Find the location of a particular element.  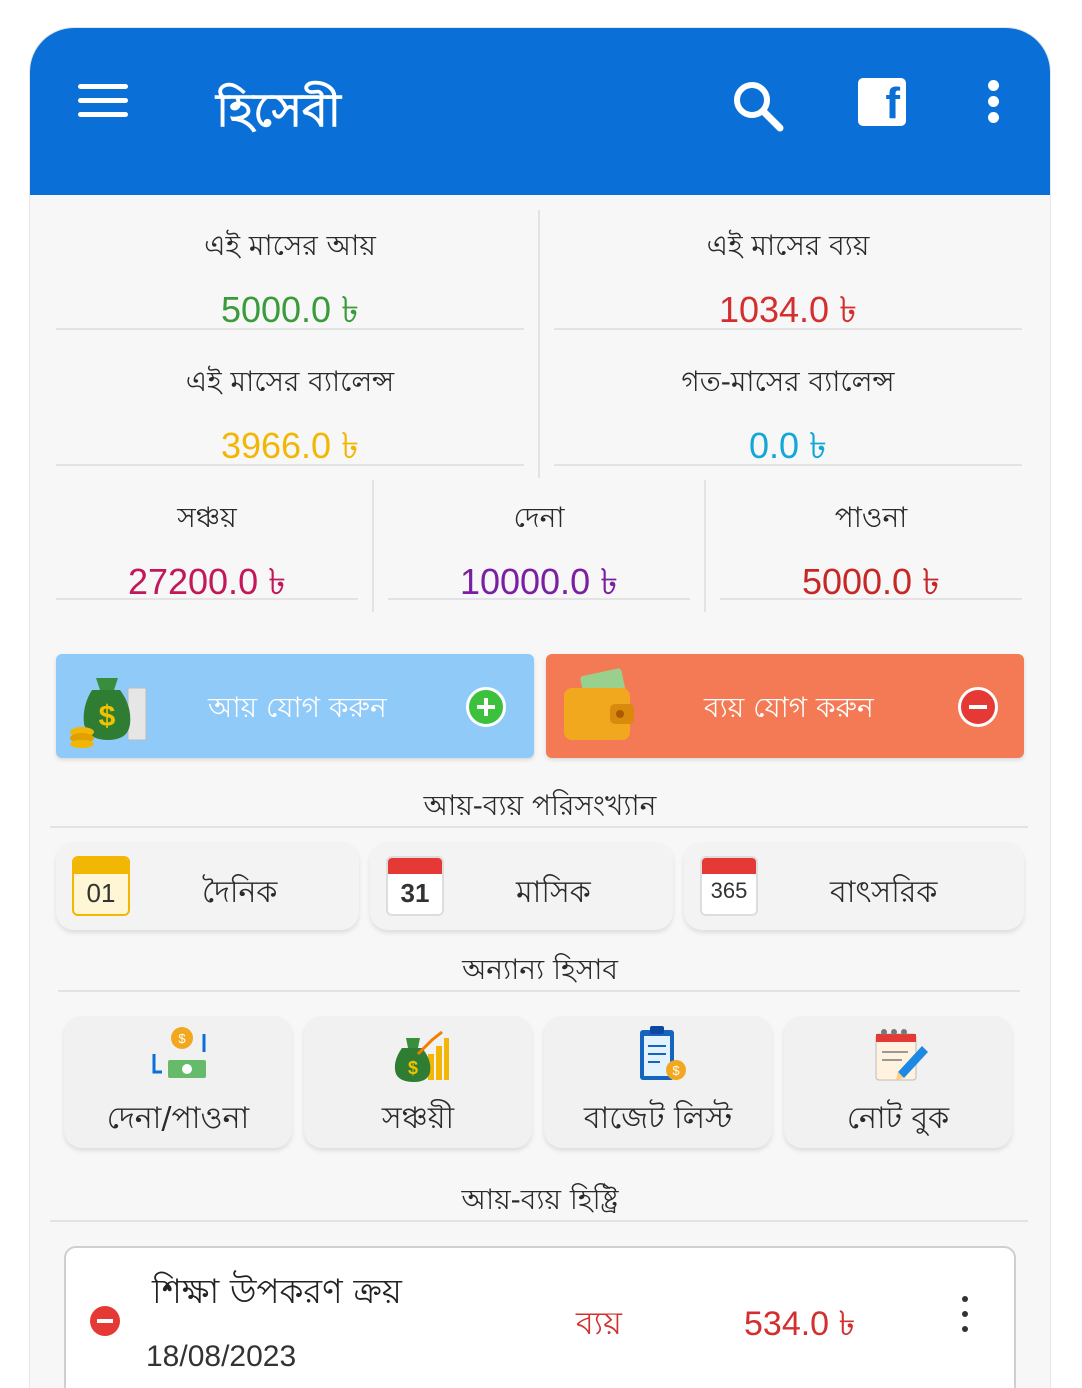

calendar-icon: 31 is located at coordinates (415, 886).